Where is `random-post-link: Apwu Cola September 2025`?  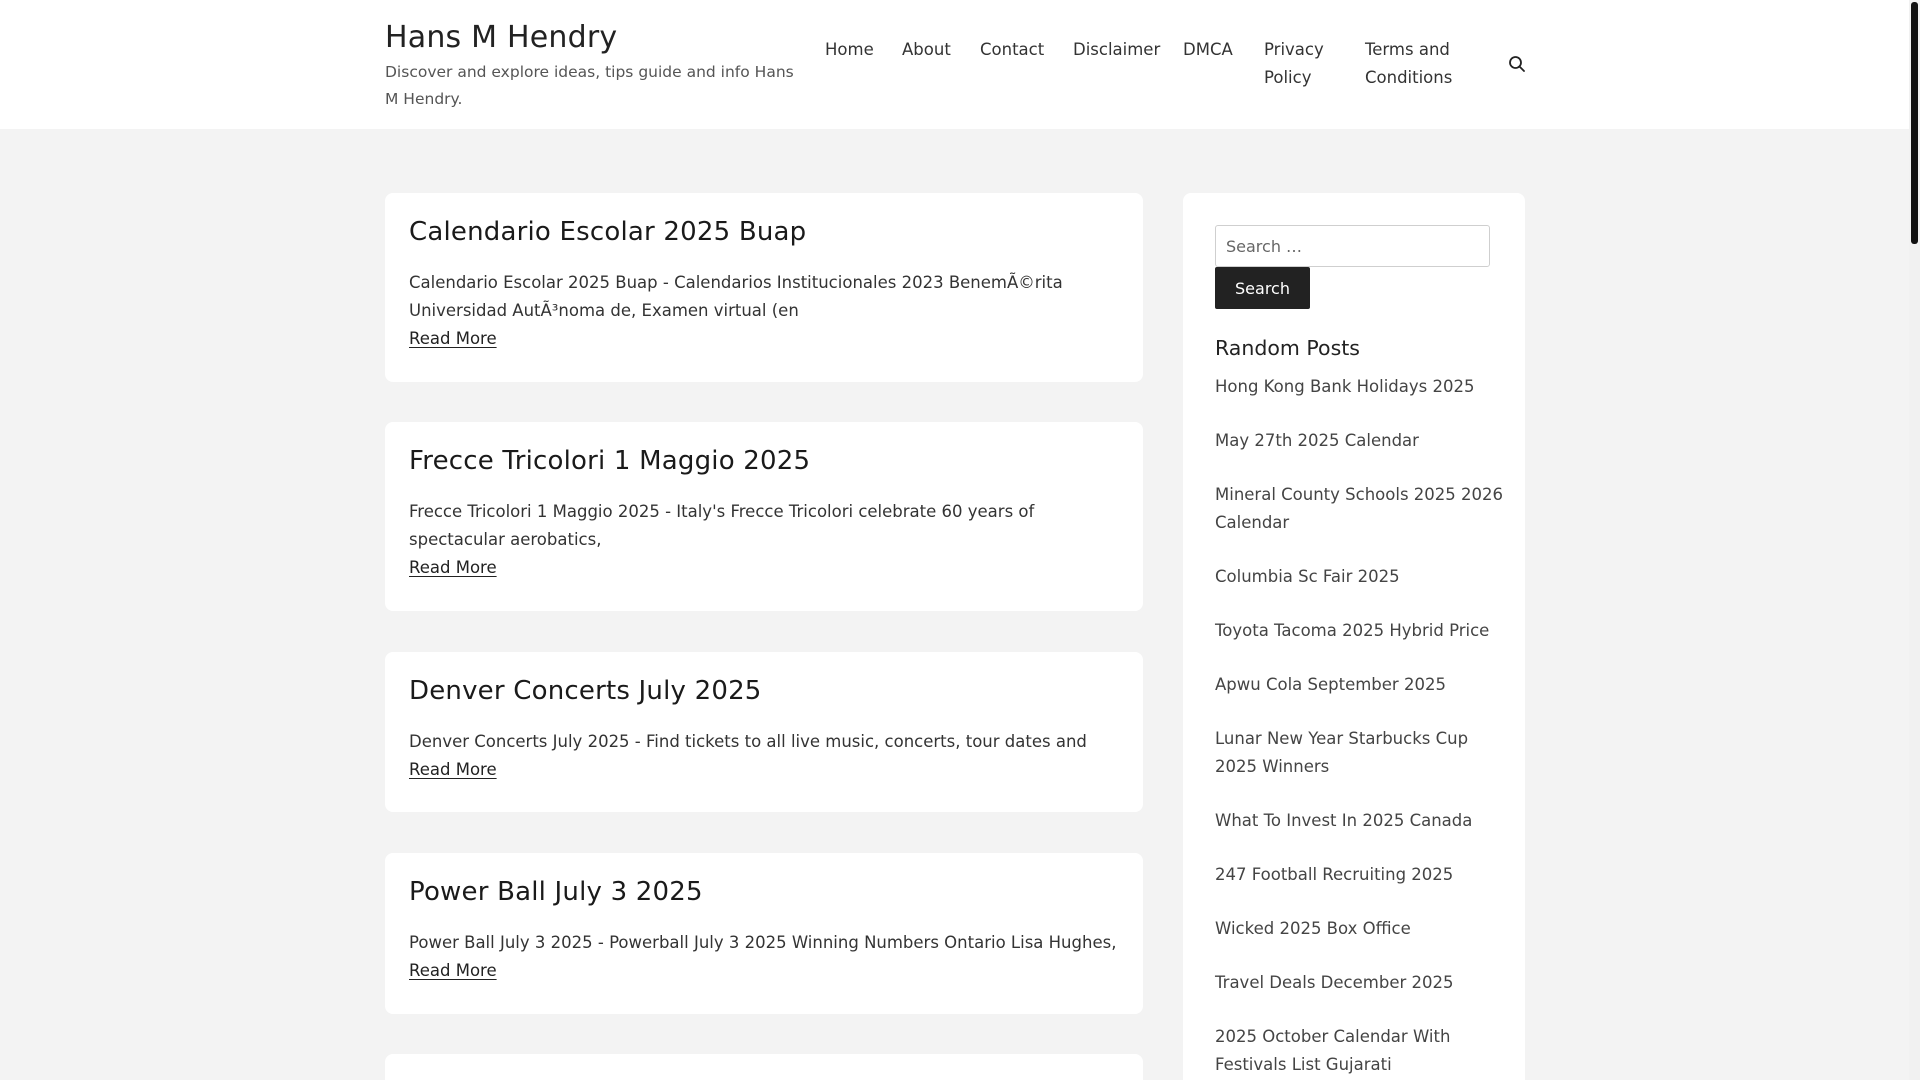
random-post-link: Apwu Cola September 2025 is located at coordinates (1360, 685).